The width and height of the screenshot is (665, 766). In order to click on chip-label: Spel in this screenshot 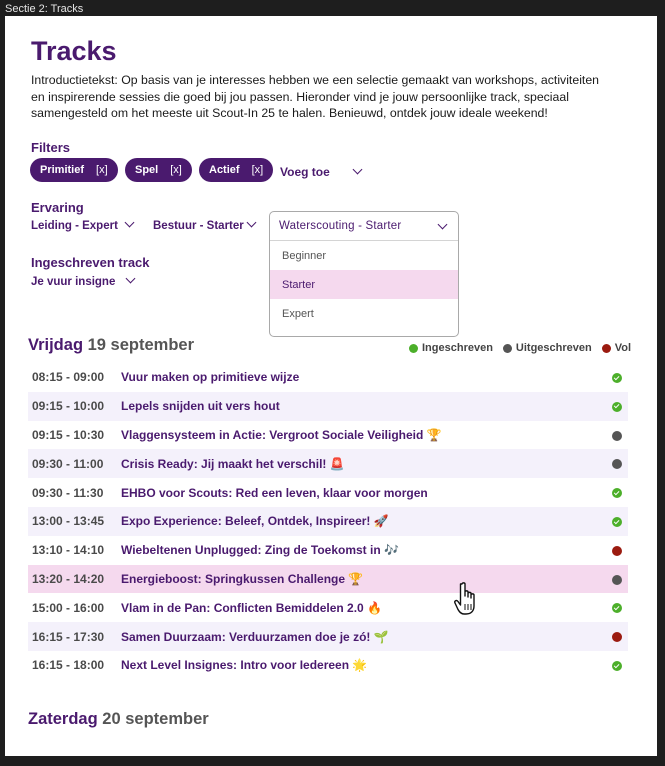, I will do `click(147, 170)`.